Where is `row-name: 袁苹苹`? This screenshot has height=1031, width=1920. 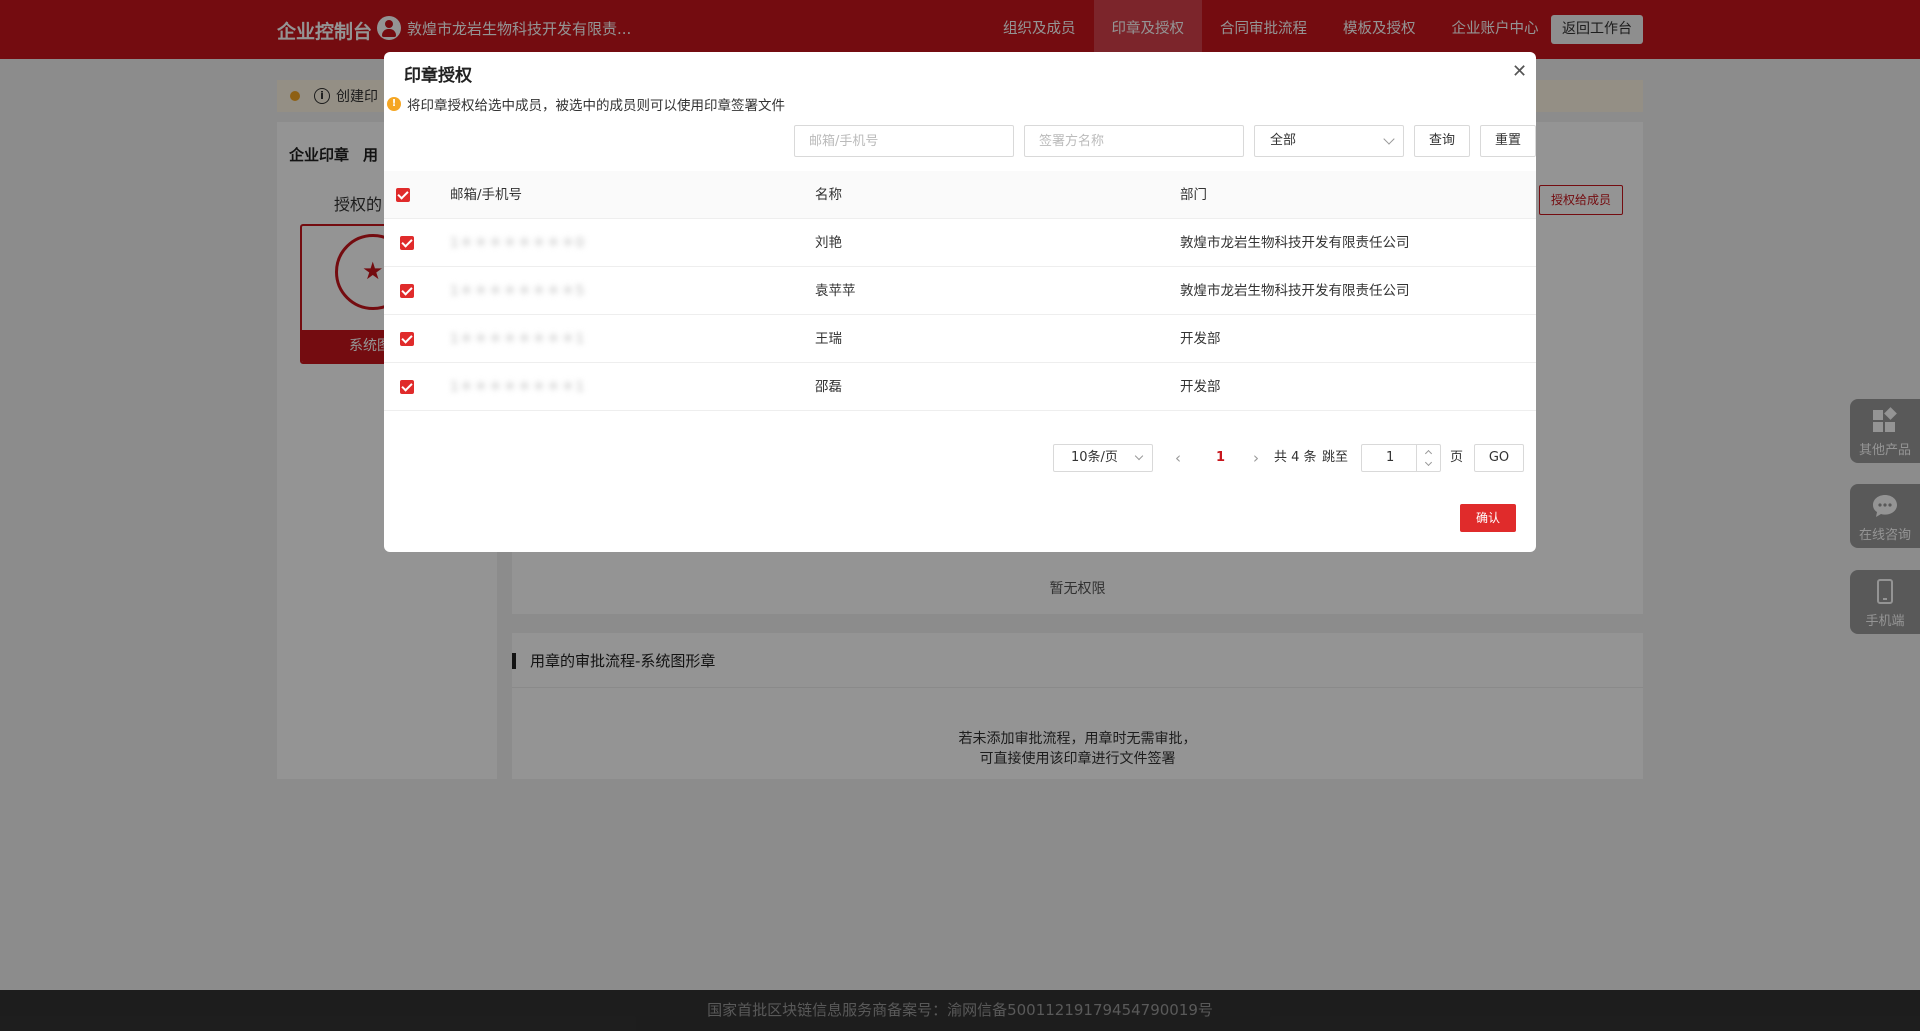
row-name: 袁苹苹 is located at coordinates (835, 291).